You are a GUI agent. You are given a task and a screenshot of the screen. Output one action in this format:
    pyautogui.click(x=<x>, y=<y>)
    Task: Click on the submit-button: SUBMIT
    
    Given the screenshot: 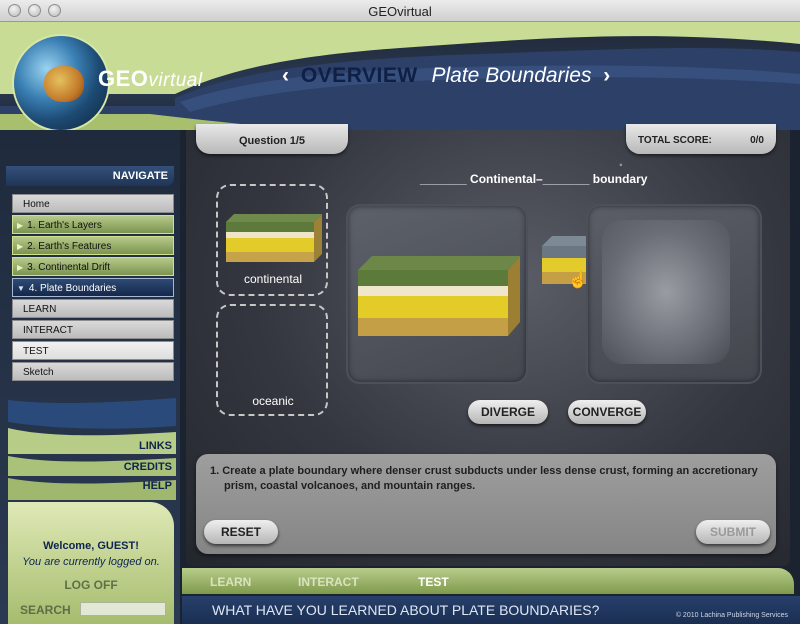 What is the action you would take?
    pyautogui.click(x=733, y=532)
    